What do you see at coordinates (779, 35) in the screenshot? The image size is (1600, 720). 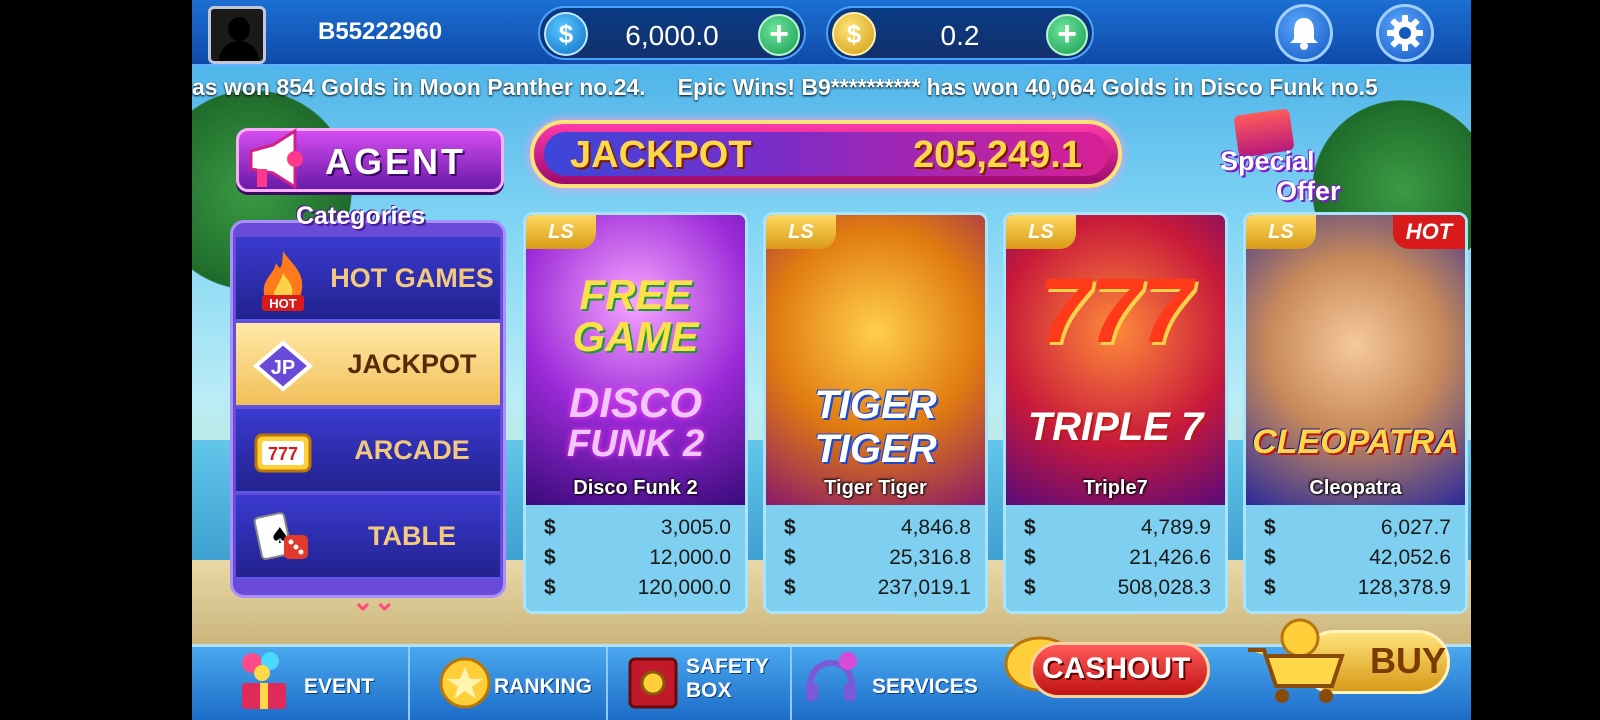 I see `add-primary-balance-button: +` at bounding box center [779, 35].